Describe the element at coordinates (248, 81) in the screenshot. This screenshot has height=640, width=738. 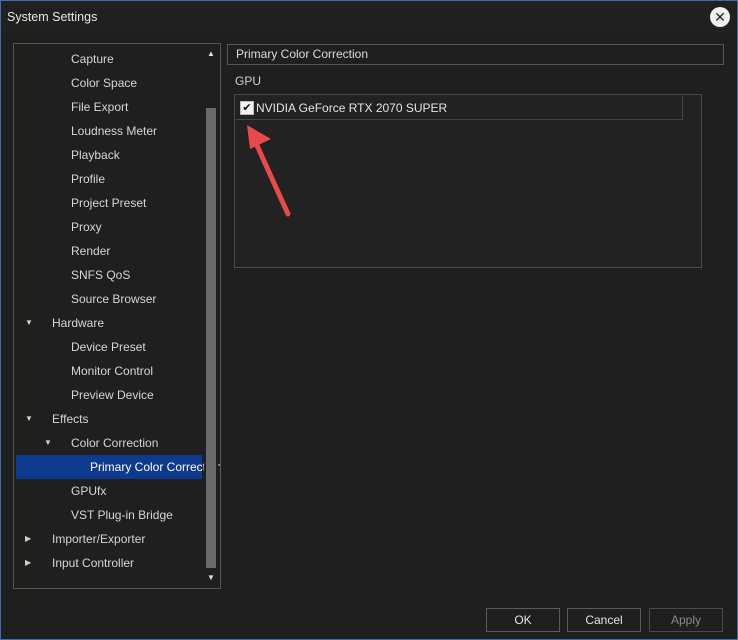
I see `gpu-label: GPU` at that location.